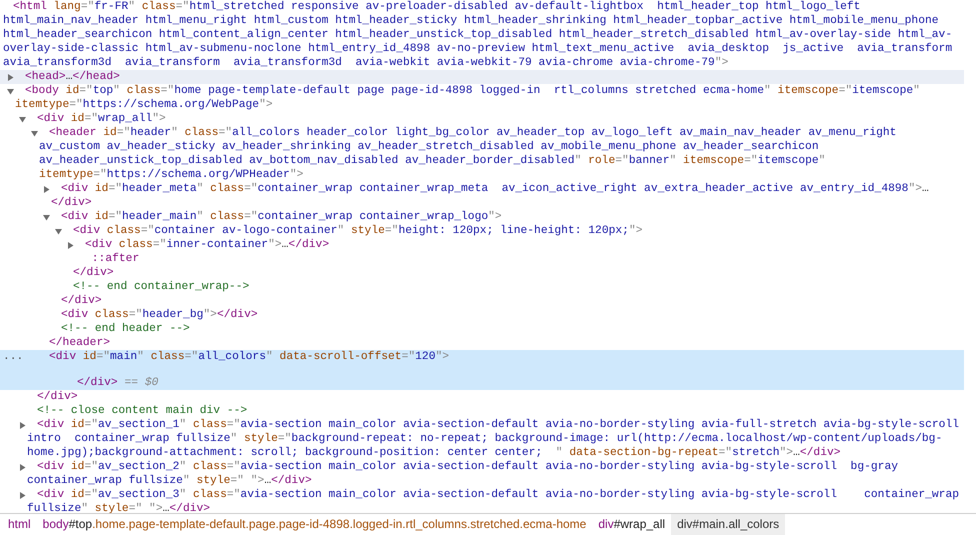 The width and height of the screenshot is (976, 535). I want to click on code-line: <div id="main" class="all_colors" data-scroll-offset="120">, so click(249, 357).